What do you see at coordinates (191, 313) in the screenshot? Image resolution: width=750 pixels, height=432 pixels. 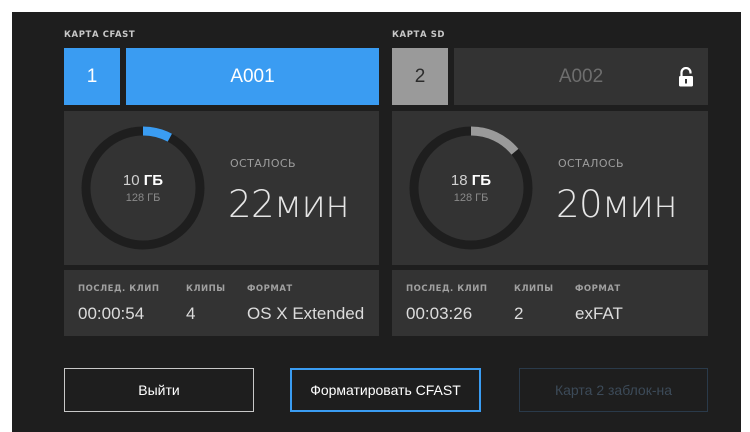 I see `clips-value: 4` at bounding box center [191, 313].